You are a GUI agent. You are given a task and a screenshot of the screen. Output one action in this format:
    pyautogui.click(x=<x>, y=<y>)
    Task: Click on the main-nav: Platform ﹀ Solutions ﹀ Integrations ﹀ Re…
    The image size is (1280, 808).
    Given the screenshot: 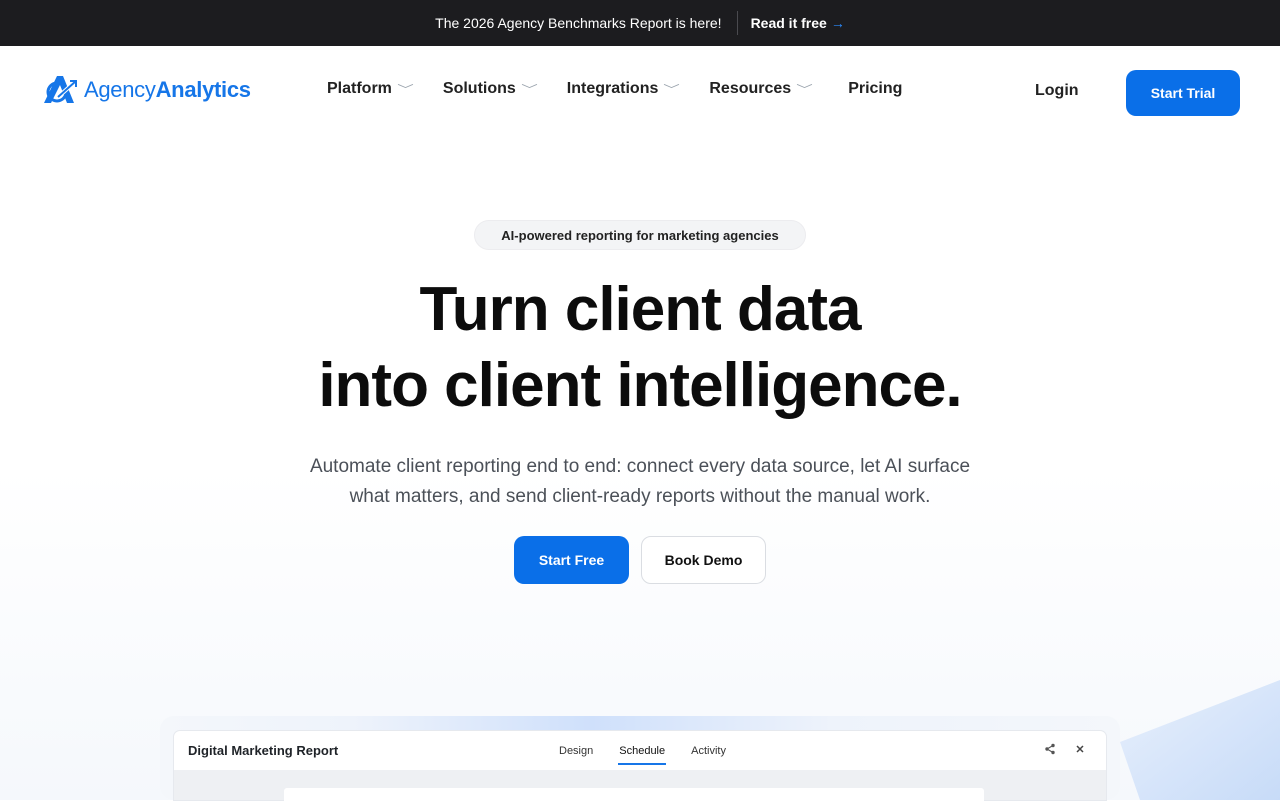 What is the action you would take?
    pyautogui.click(x=614, y=89)
    